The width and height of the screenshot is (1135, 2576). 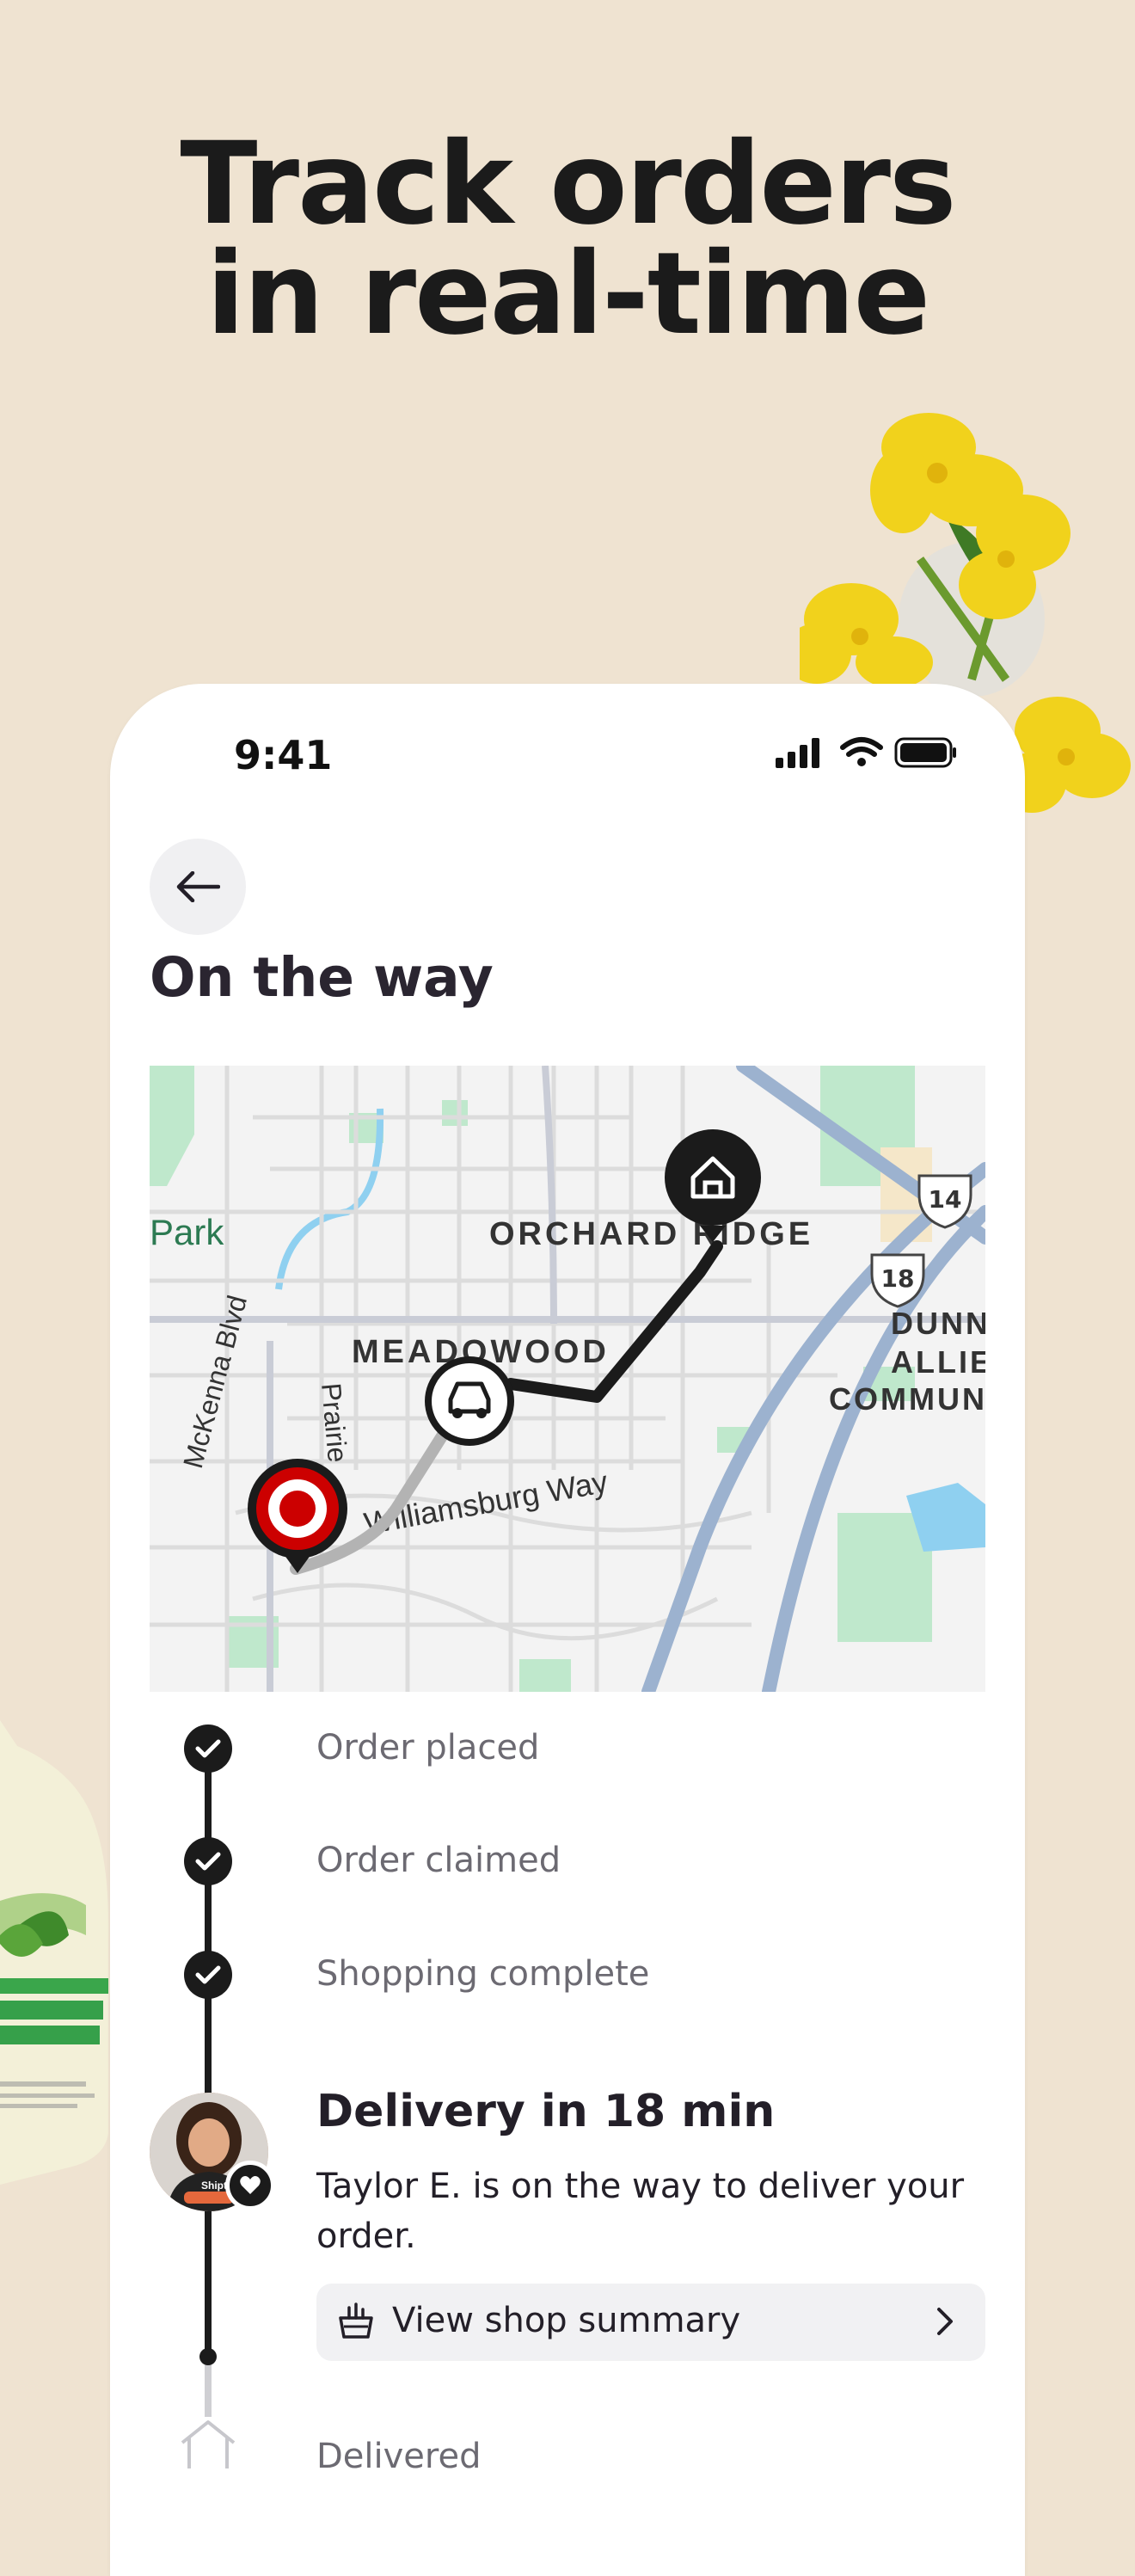 What do you see at coordinates (250, 2185) in the screenshot?
I see `favorite-heart-icon` at bounding box center [250, 2185].